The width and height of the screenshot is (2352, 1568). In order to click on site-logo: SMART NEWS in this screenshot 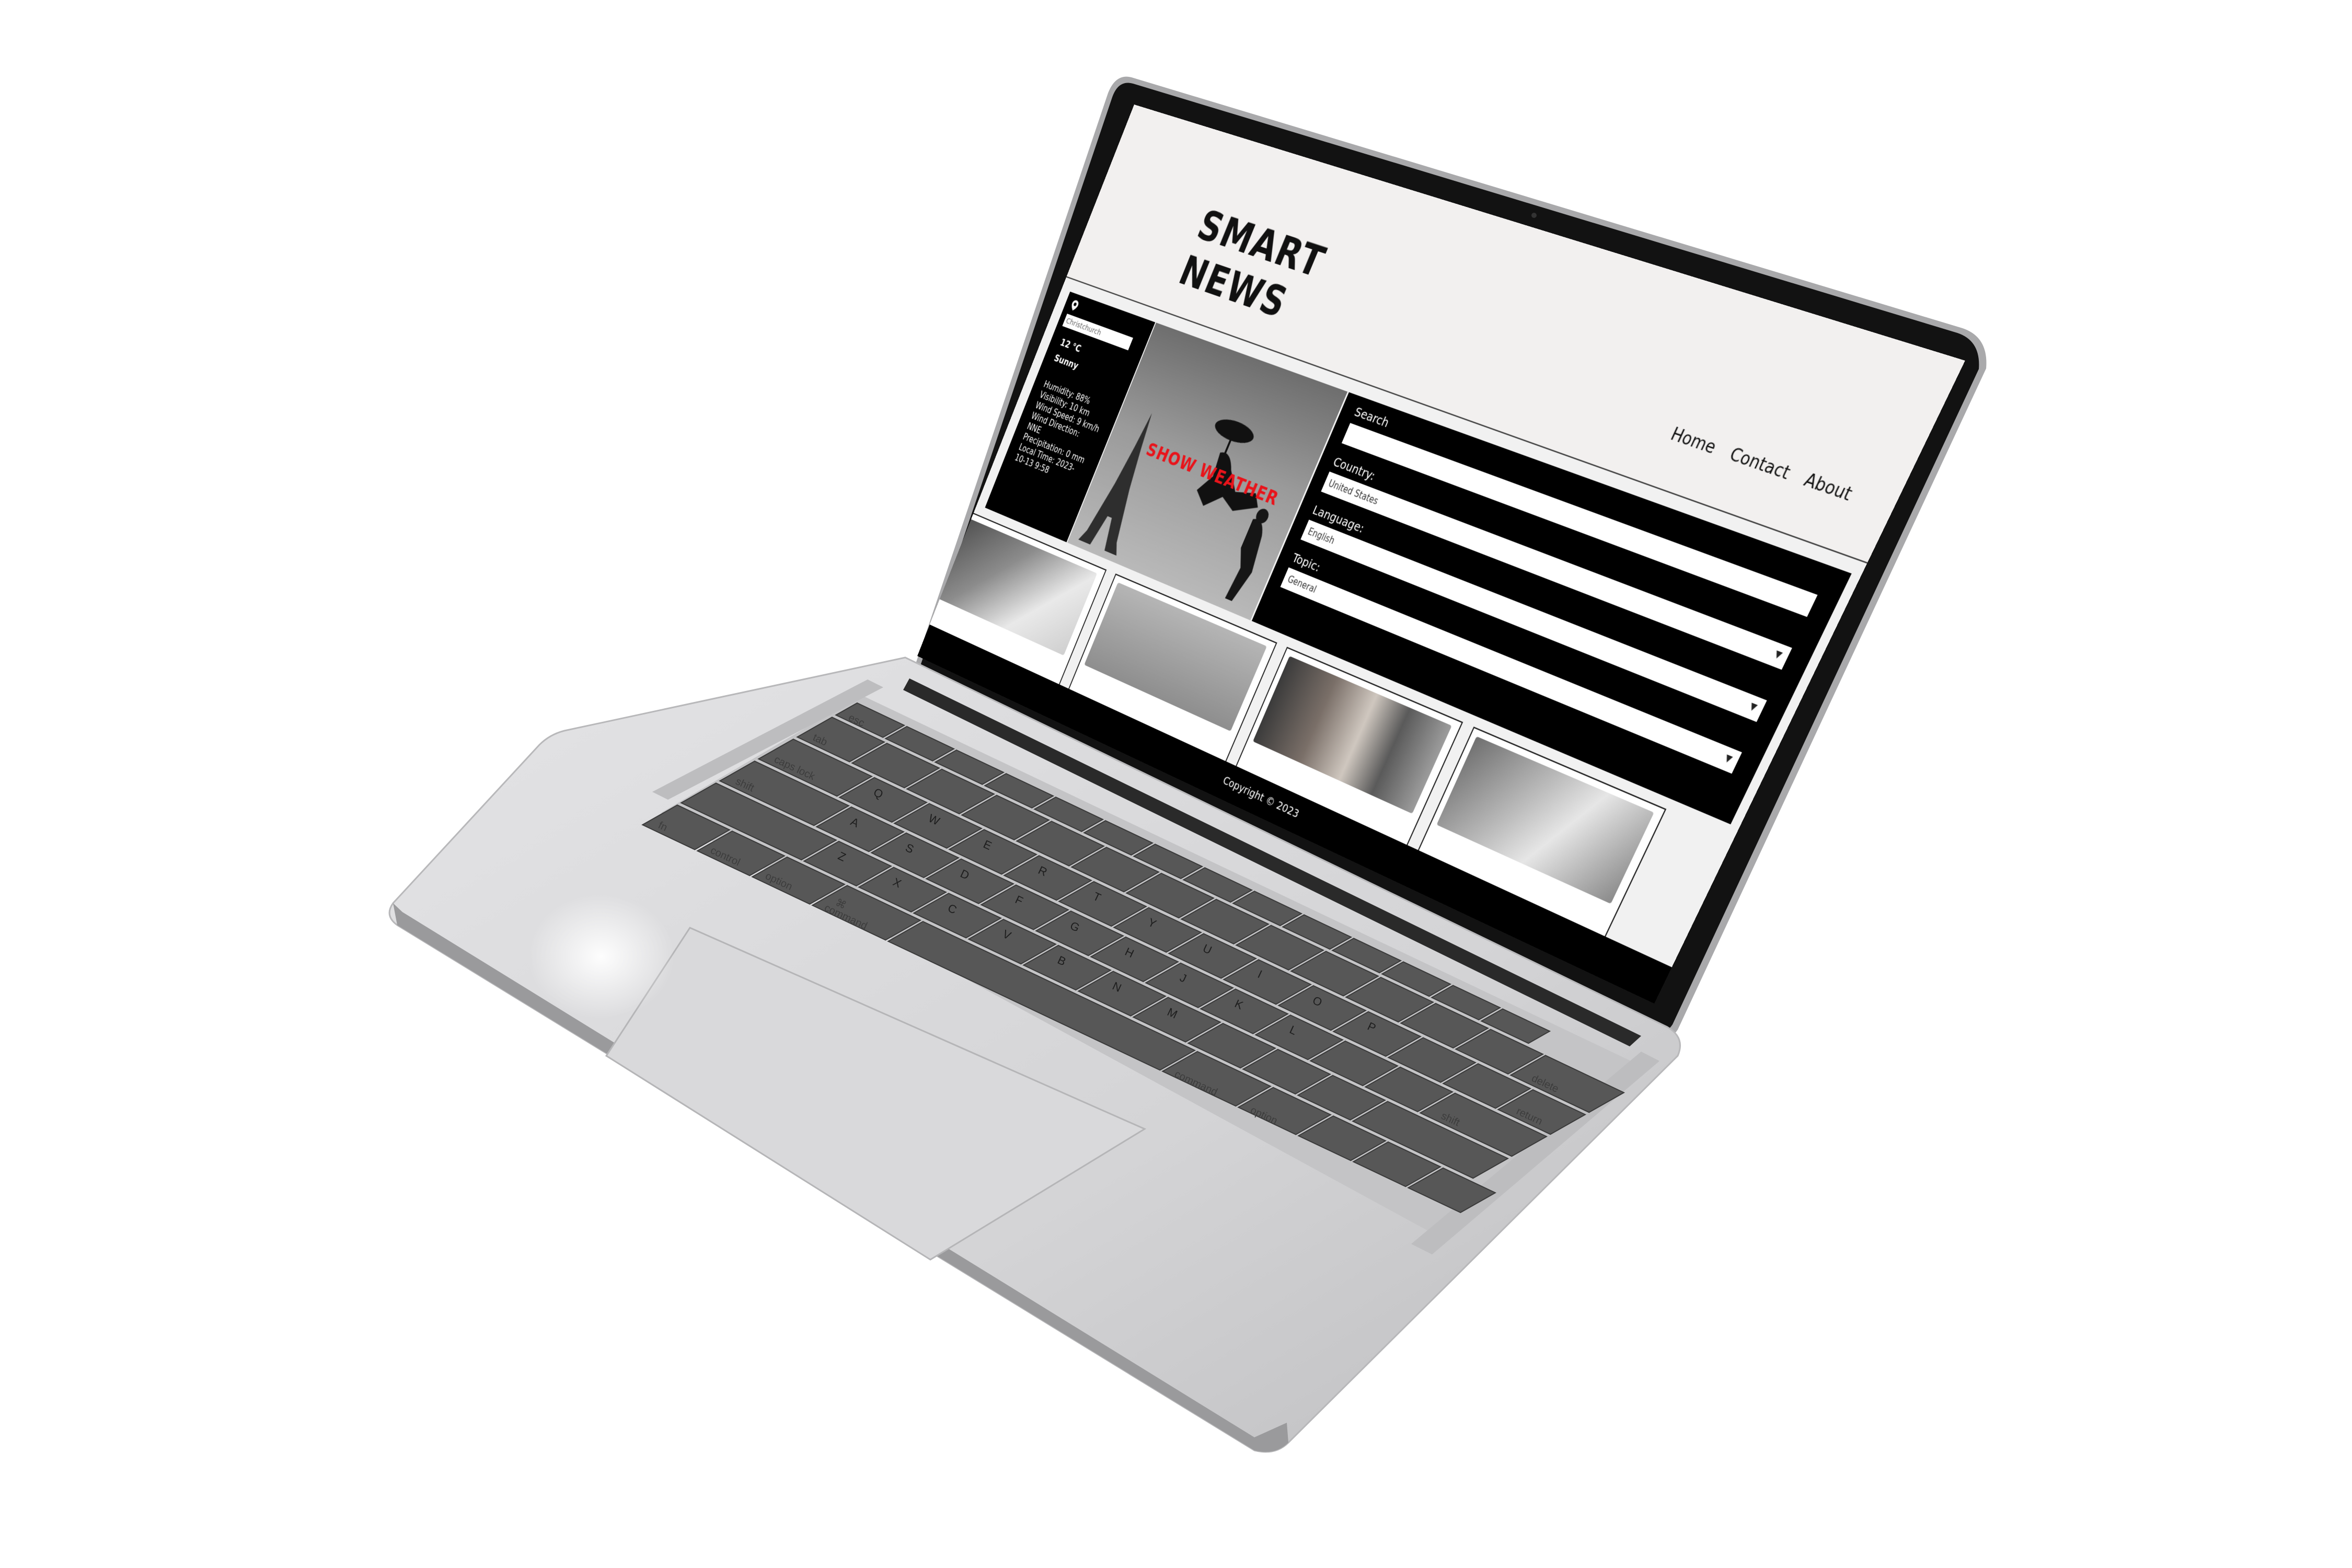, I will do `click(1252, 267)`.